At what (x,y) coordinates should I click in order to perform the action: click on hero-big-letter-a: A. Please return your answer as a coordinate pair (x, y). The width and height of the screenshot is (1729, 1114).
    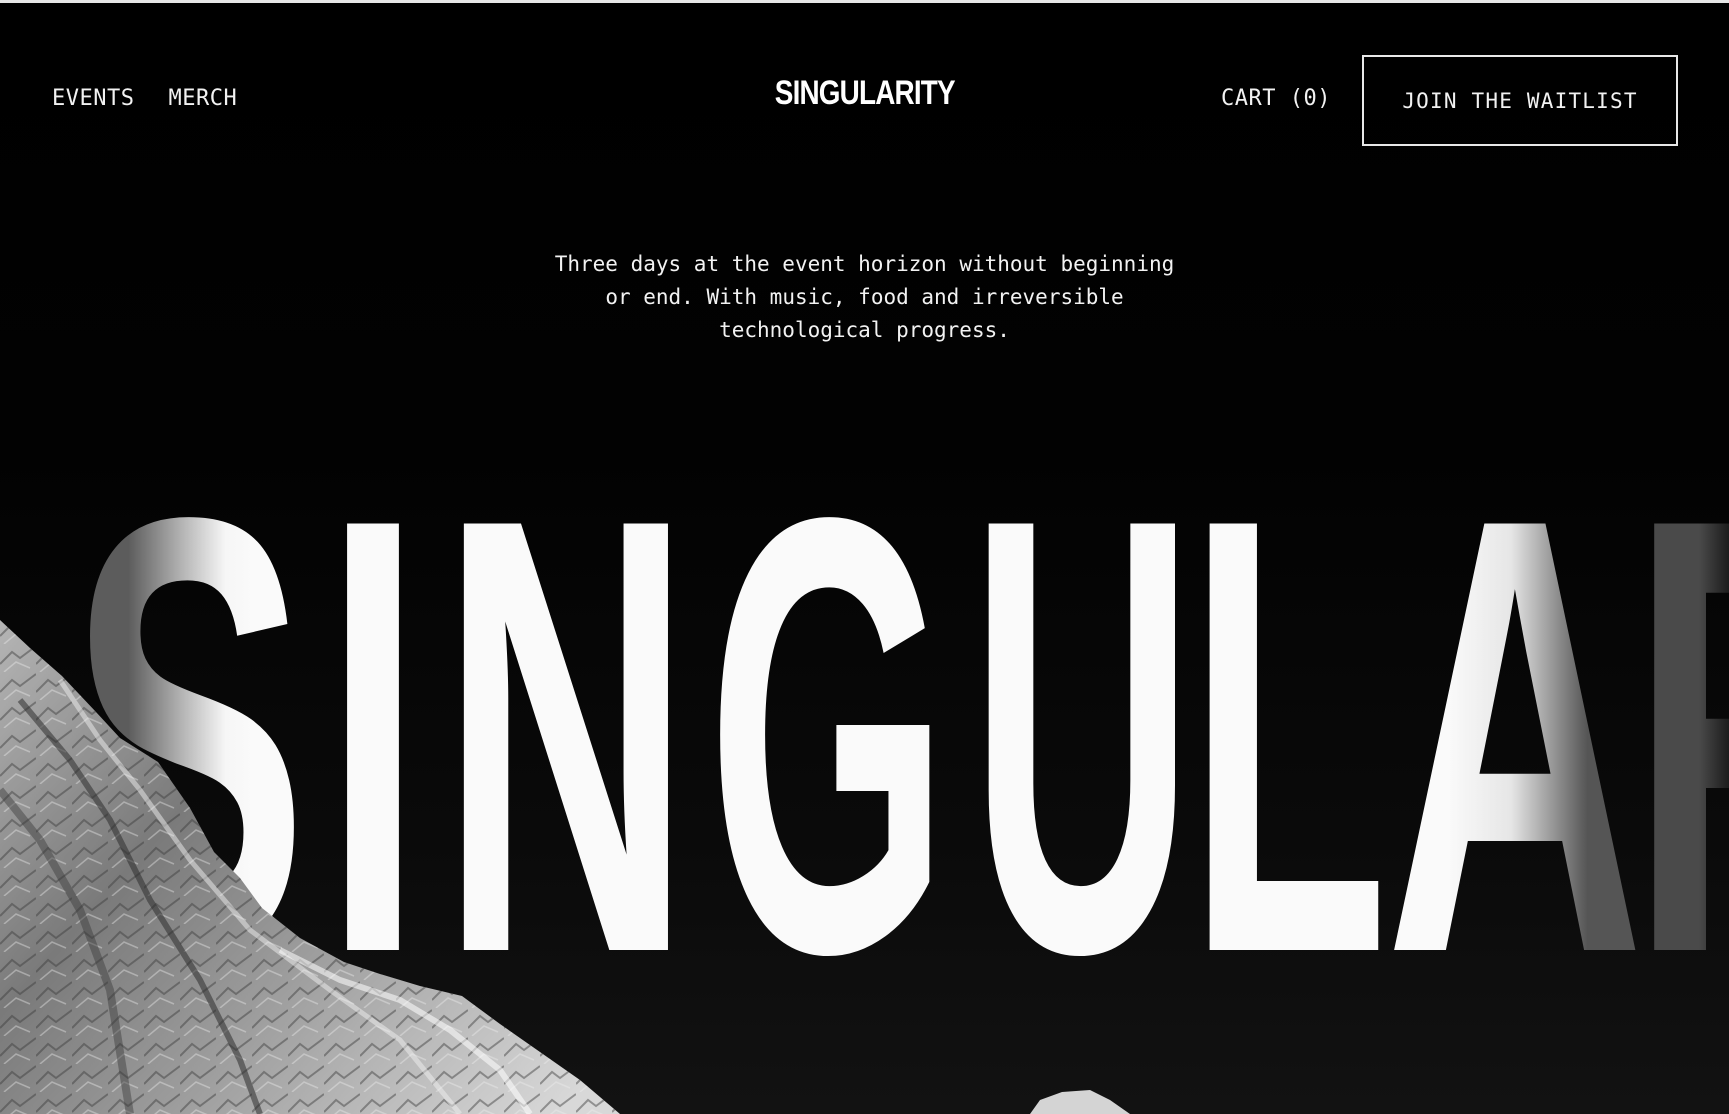
    Looking at the image, I should click on (1515, 736).